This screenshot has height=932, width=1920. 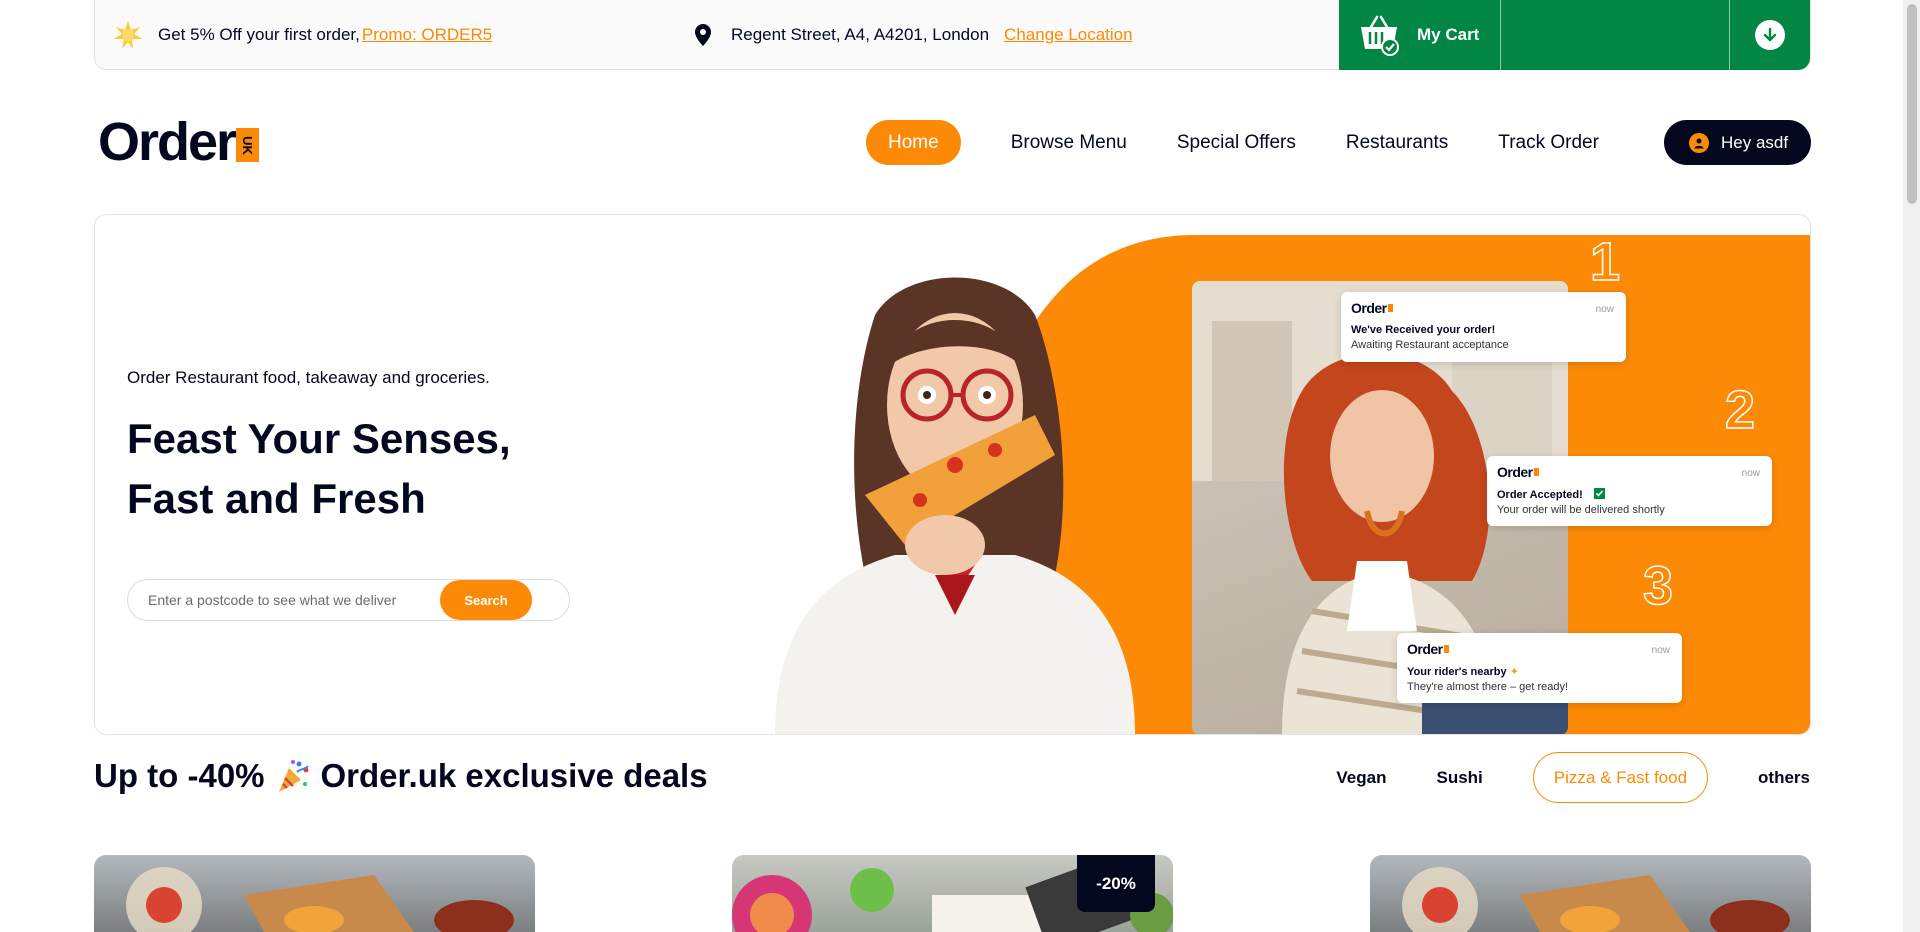 I want to click on deal-card: -20%, so click(x=952, y=893).